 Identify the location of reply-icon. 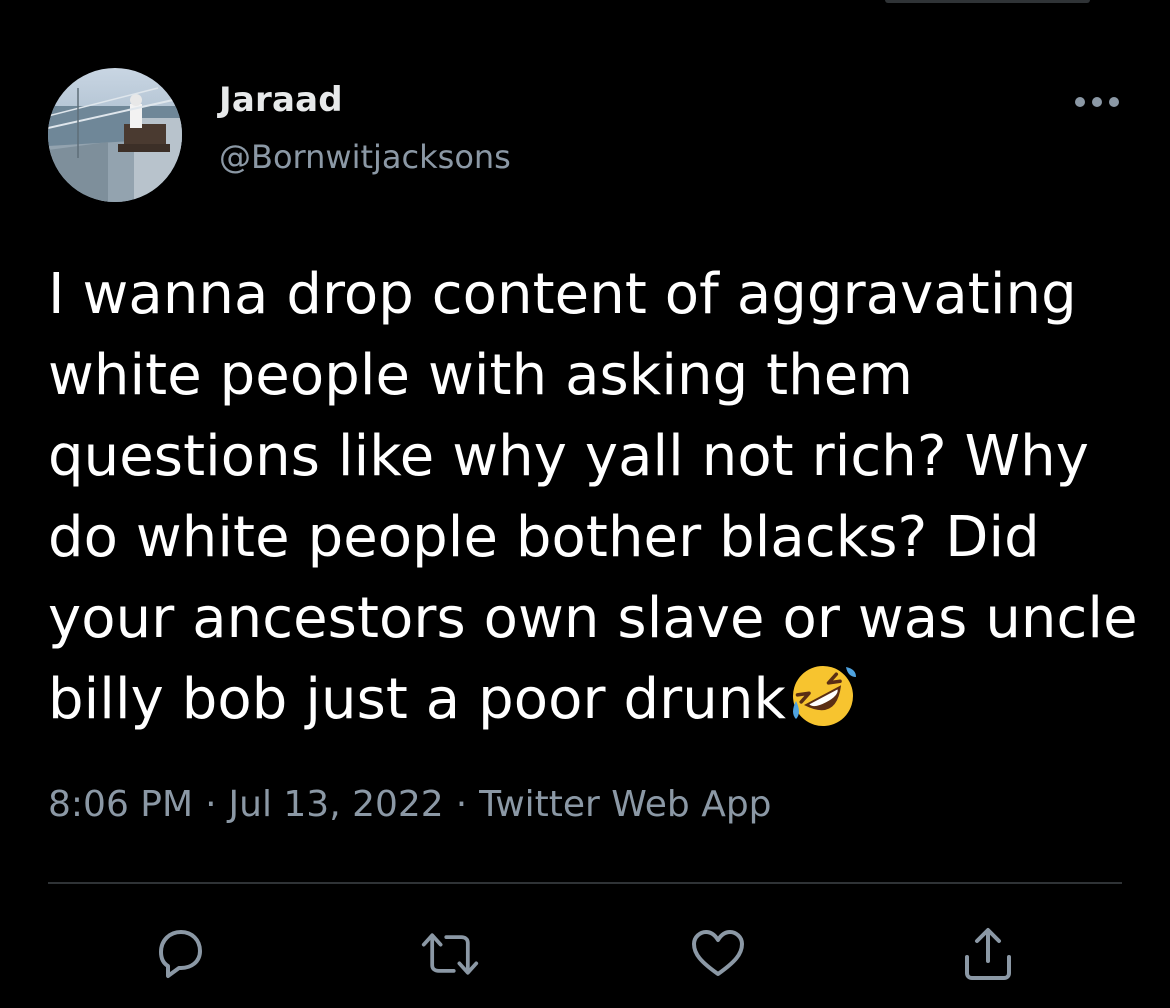
(180, 954).